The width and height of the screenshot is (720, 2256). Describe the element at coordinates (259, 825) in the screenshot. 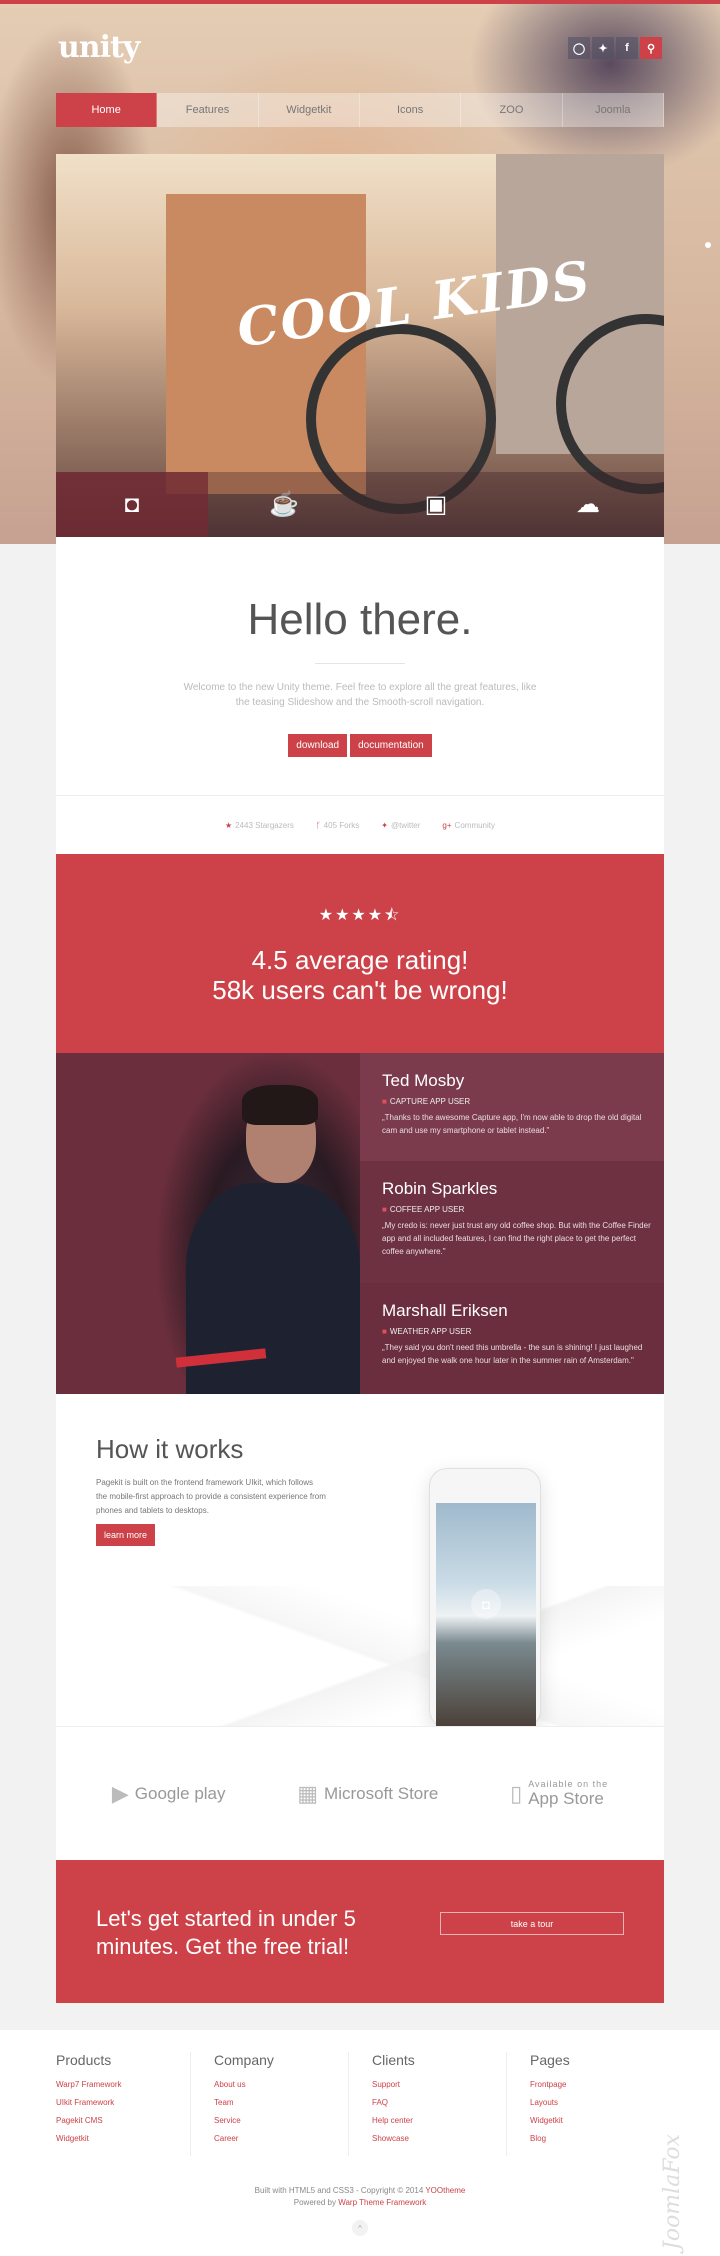

I see `stat-stargazers: ★ 2443 Stargazers` at that location.